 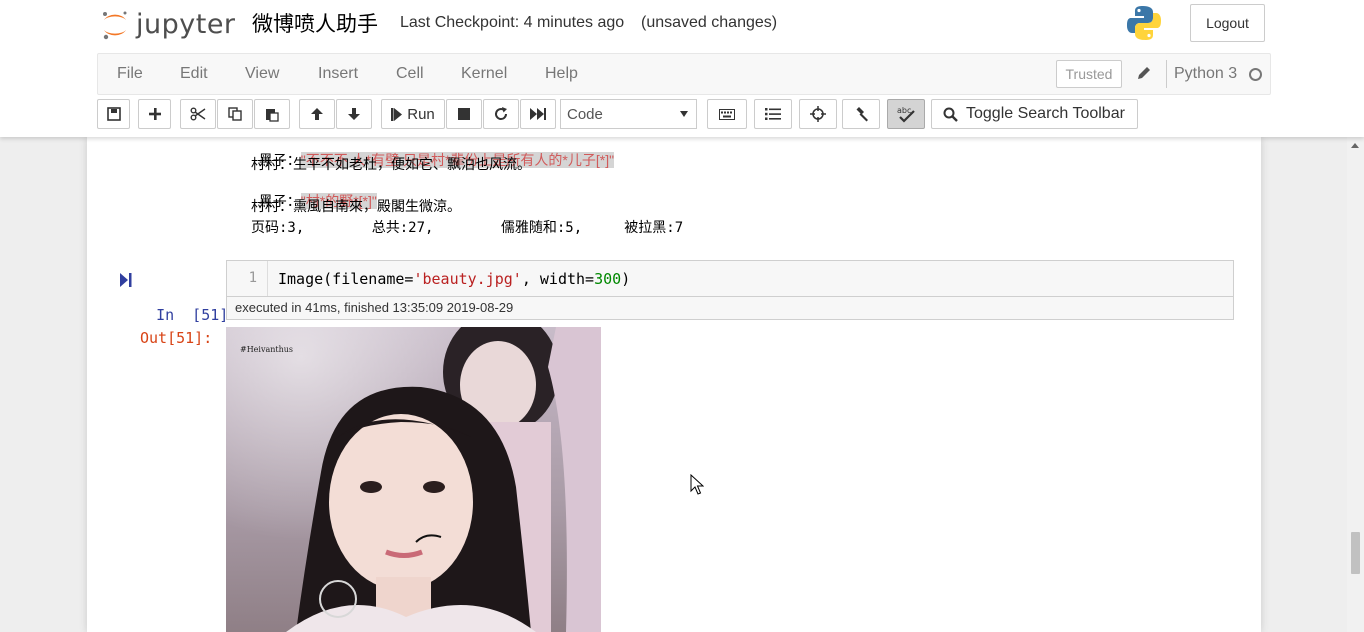 I want to click on paste-icon, so click(x=272, y=115).